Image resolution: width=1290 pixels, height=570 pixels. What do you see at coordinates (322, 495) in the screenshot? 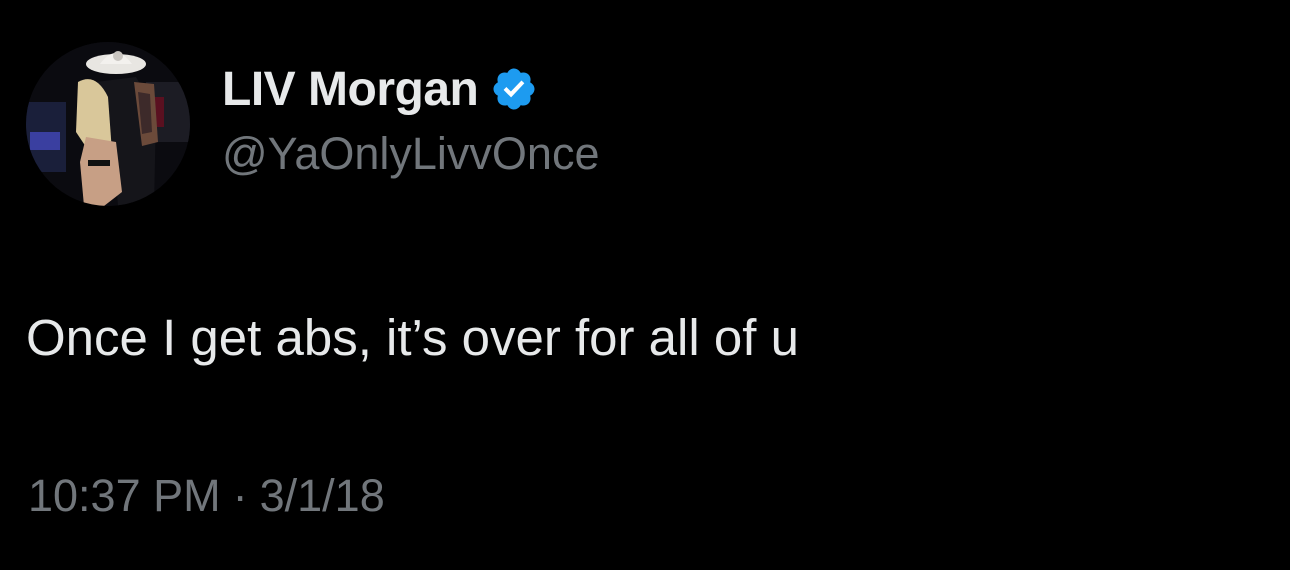
I see `tweet-date: 3/1/18` at bounding box center [322, 495].